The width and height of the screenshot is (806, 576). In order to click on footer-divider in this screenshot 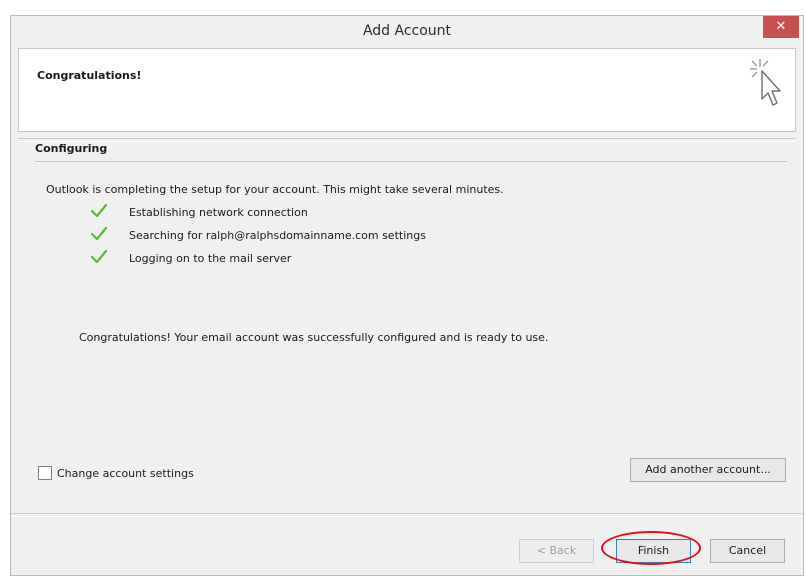, I will do `click(407, 515)`.